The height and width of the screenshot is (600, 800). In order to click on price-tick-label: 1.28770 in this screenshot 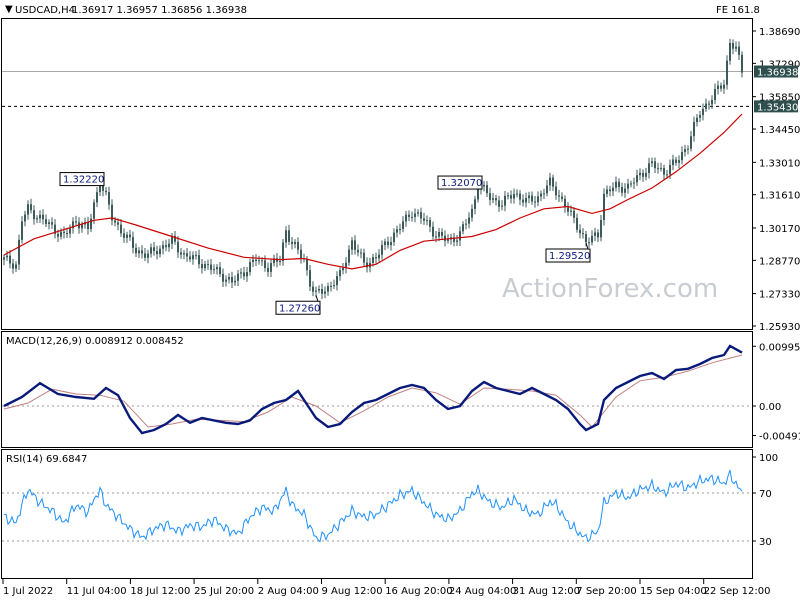, I will do `click(779, 261)`.